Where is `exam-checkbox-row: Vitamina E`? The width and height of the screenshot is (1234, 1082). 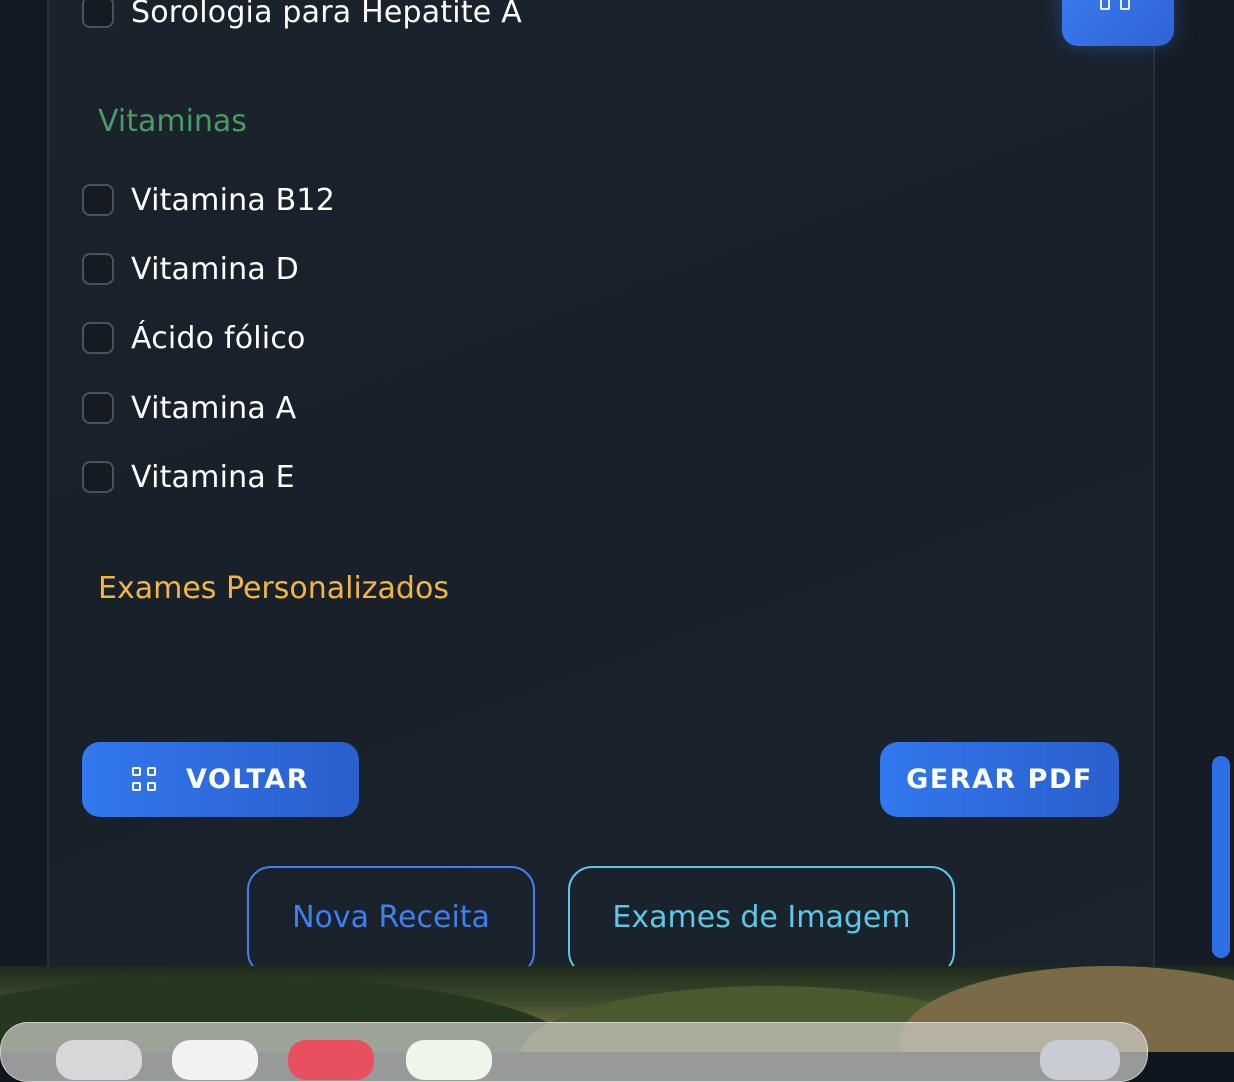
exam-checkbox-row: Vitamina E is located at coordinates (188, 477).